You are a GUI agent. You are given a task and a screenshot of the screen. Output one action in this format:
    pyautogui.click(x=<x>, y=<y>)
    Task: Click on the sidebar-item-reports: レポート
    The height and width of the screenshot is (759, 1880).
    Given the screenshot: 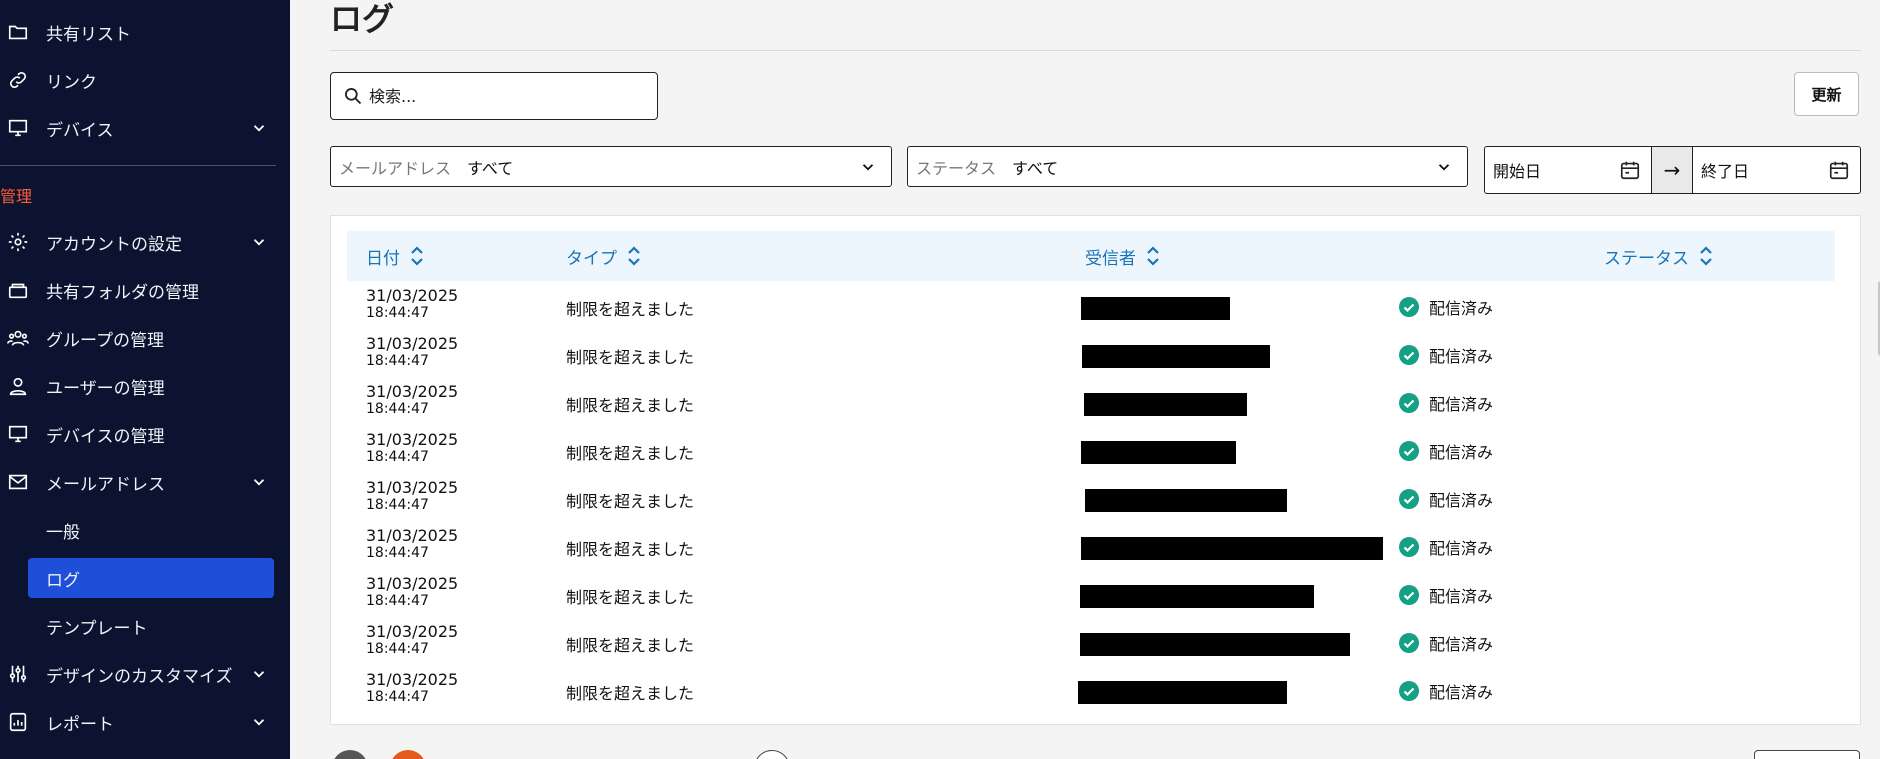 What is the action you would take?
    pyautogui.click(x=145, y=722)
    